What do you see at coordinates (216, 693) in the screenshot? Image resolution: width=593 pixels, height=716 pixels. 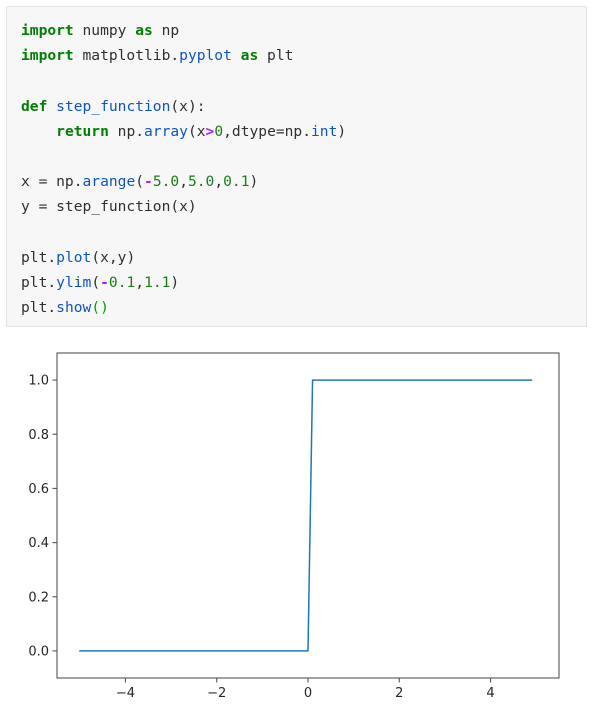 I see `x-tick-label: −2` at bounding box center [216, 693].